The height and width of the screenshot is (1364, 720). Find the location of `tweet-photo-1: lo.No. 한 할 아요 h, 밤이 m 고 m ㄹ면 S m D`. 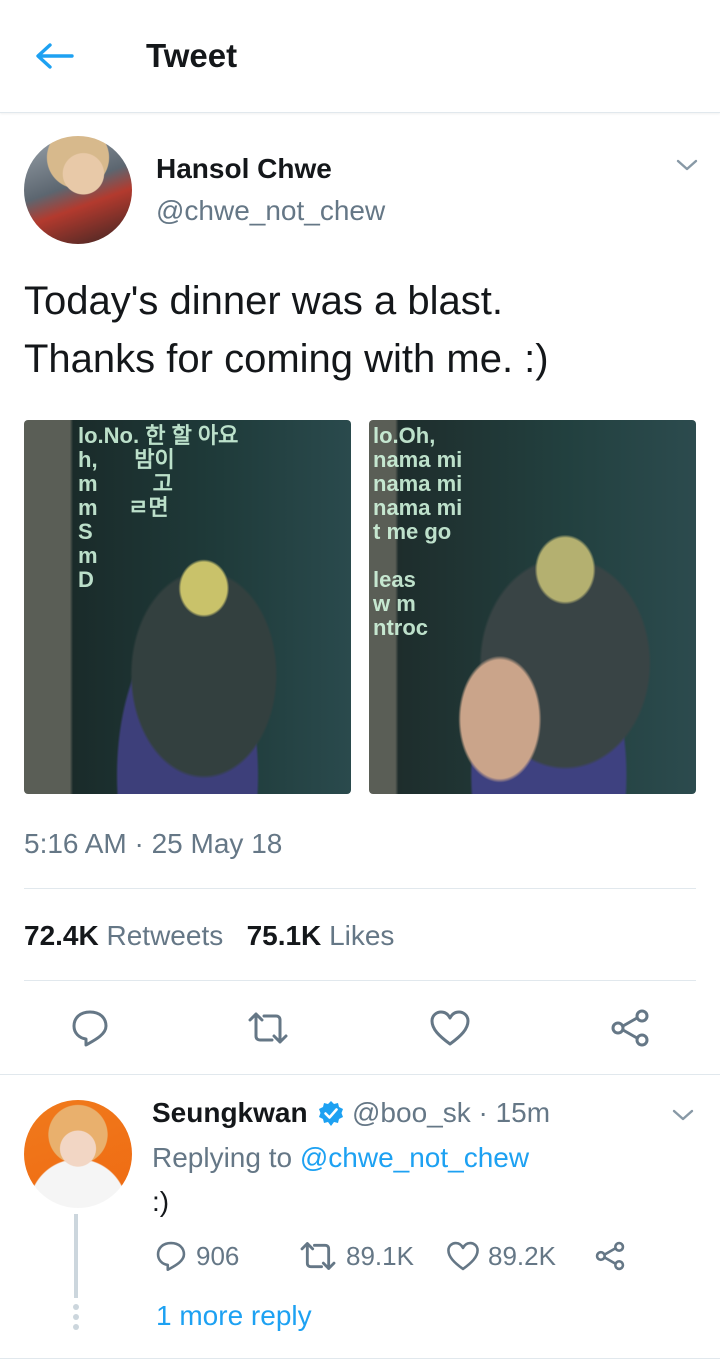

tweet-photo-1: lo.No. 한 할 아요 h, 밤이 m 고 m ㄹ면 S m D is located at coordinates (187, 607).